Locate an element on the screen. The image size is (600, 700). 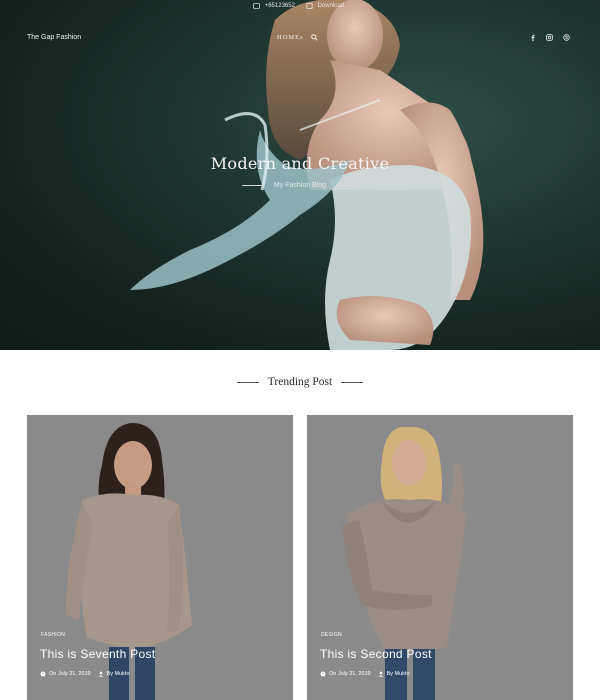
hero-subtitle-row: My Fashion Blog is located at coordinates (300, 185).